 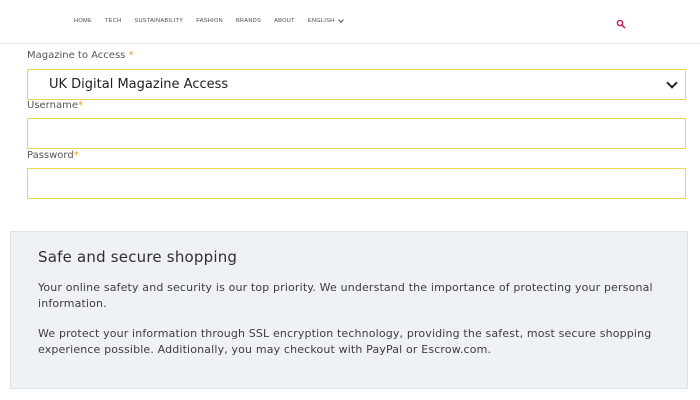 What do you see at coordinates (76, 55) in the screenshot?
I see `magazine-label-text: Magazine to Access` at bounding box center [76, 55].